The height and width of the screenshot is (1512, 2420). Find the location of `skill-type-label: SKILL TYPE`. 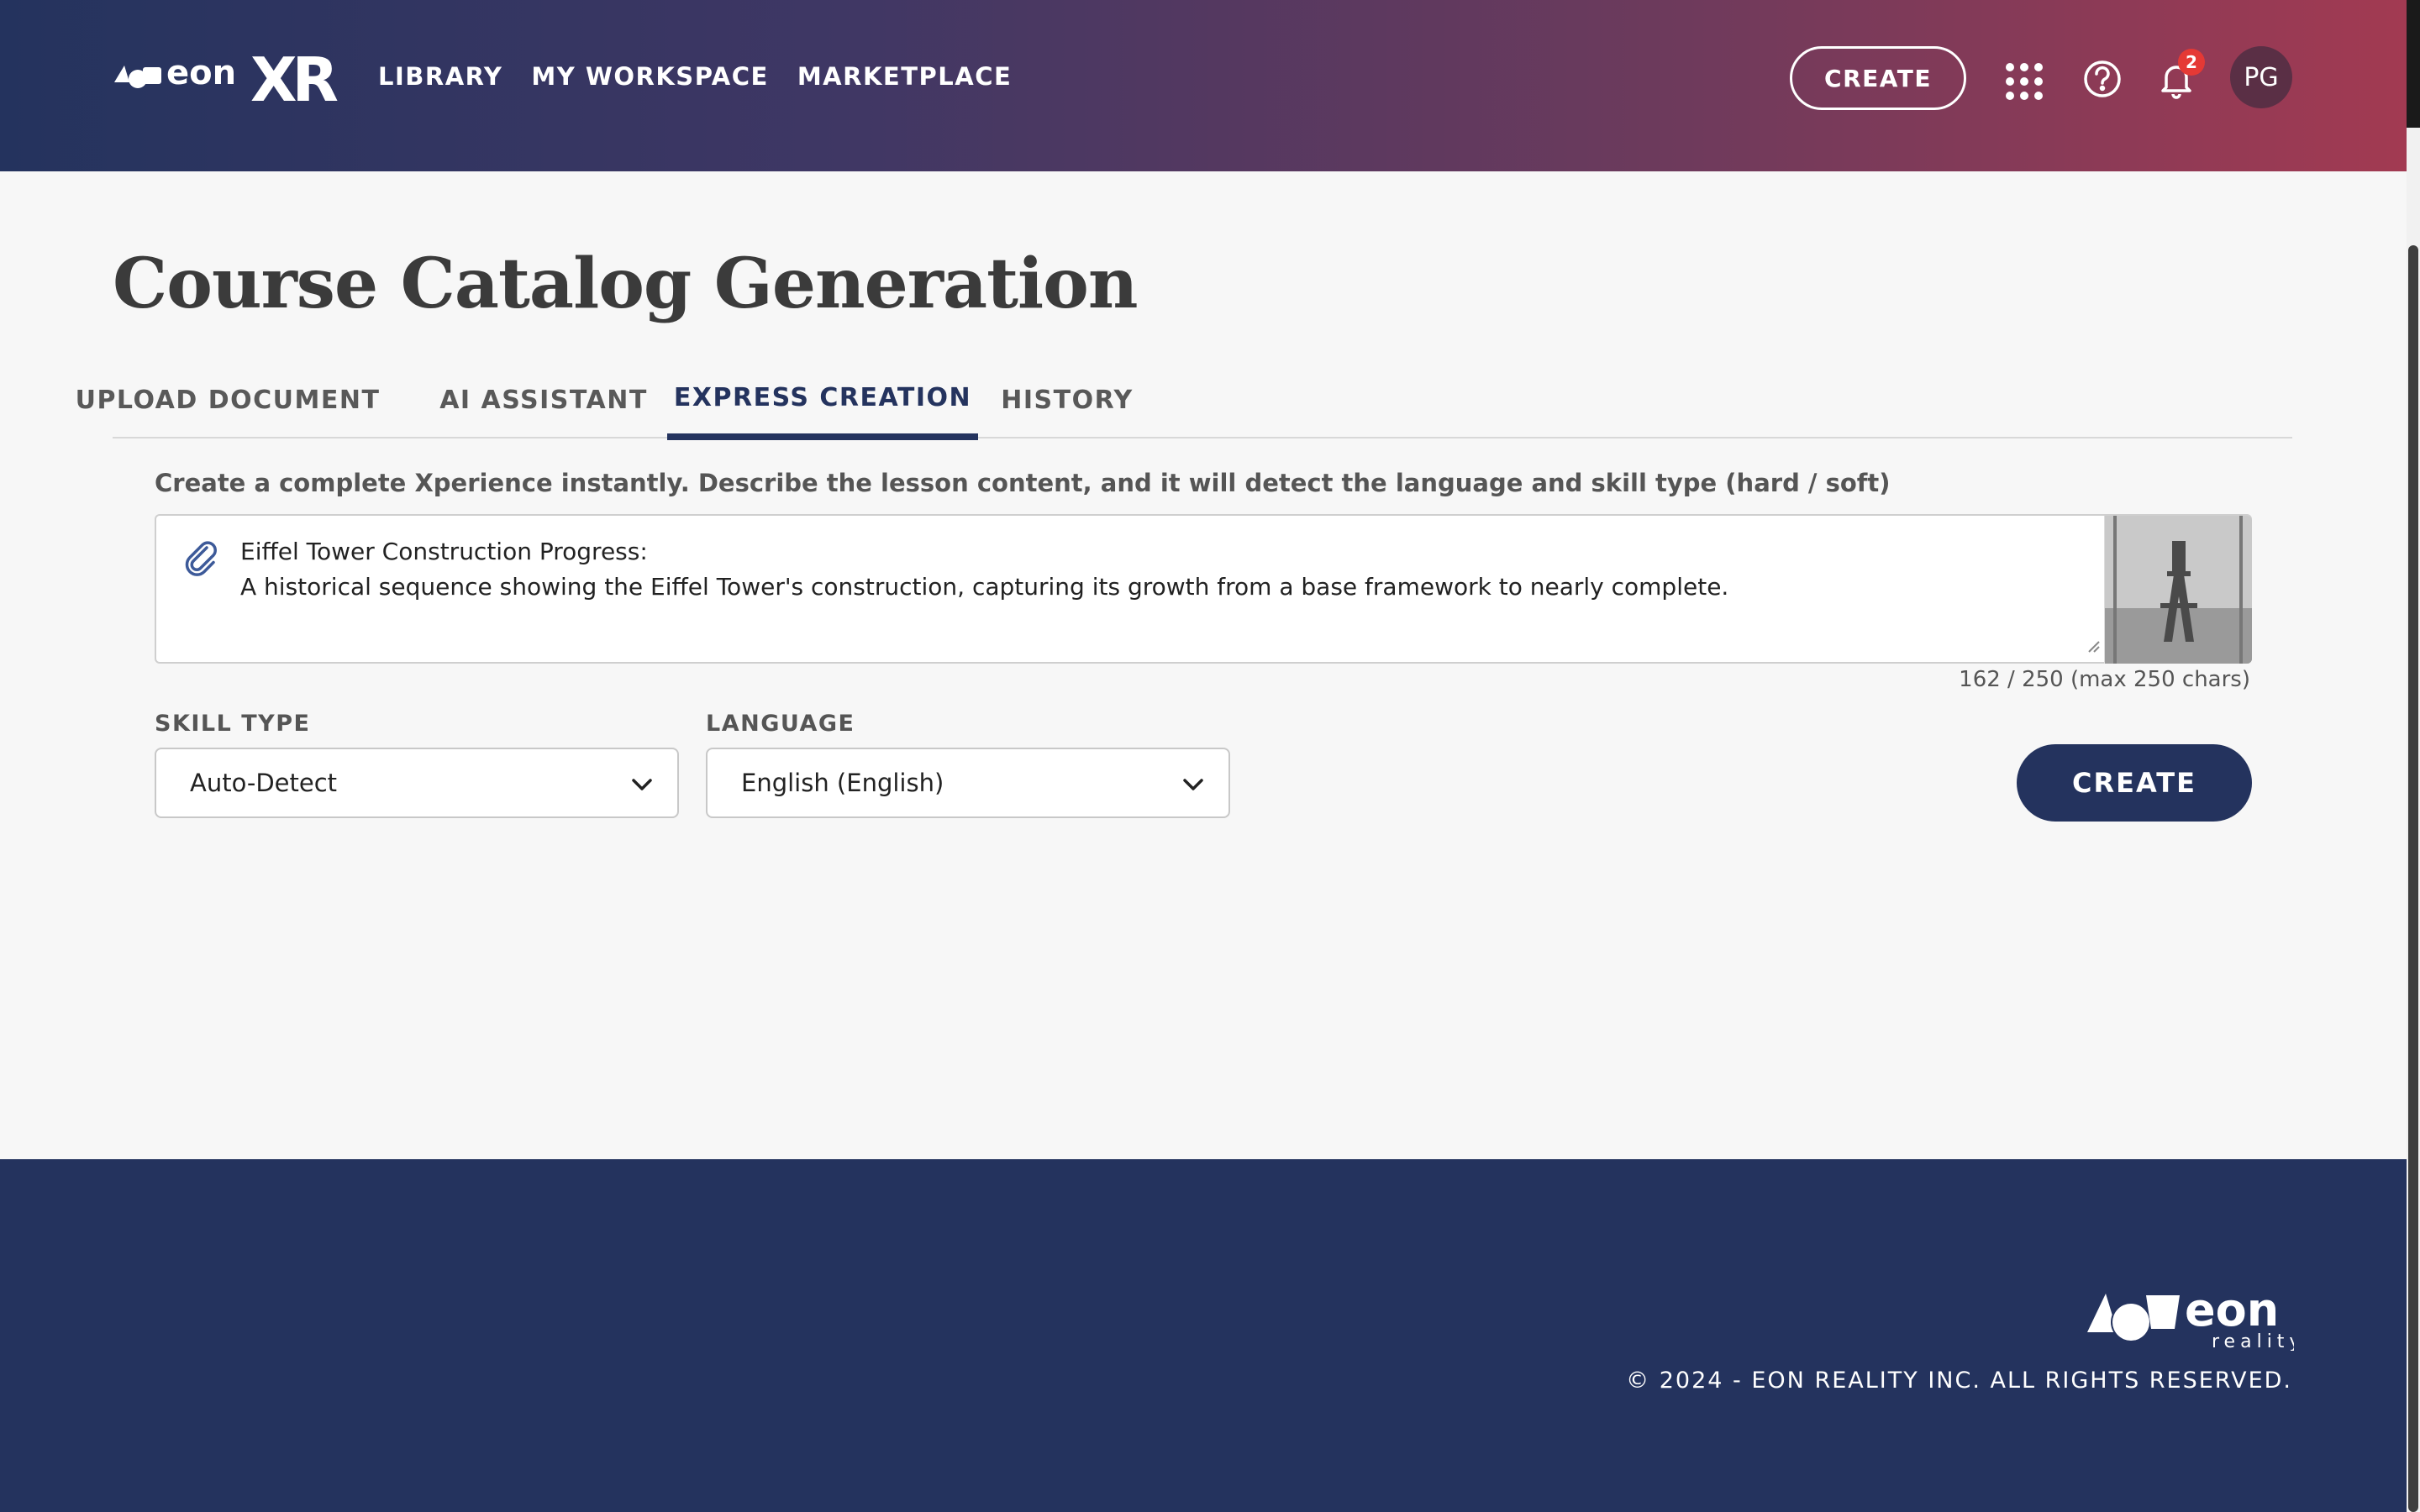

skill-type-label: SKILL TYPE is located at coordinates (233, 724).